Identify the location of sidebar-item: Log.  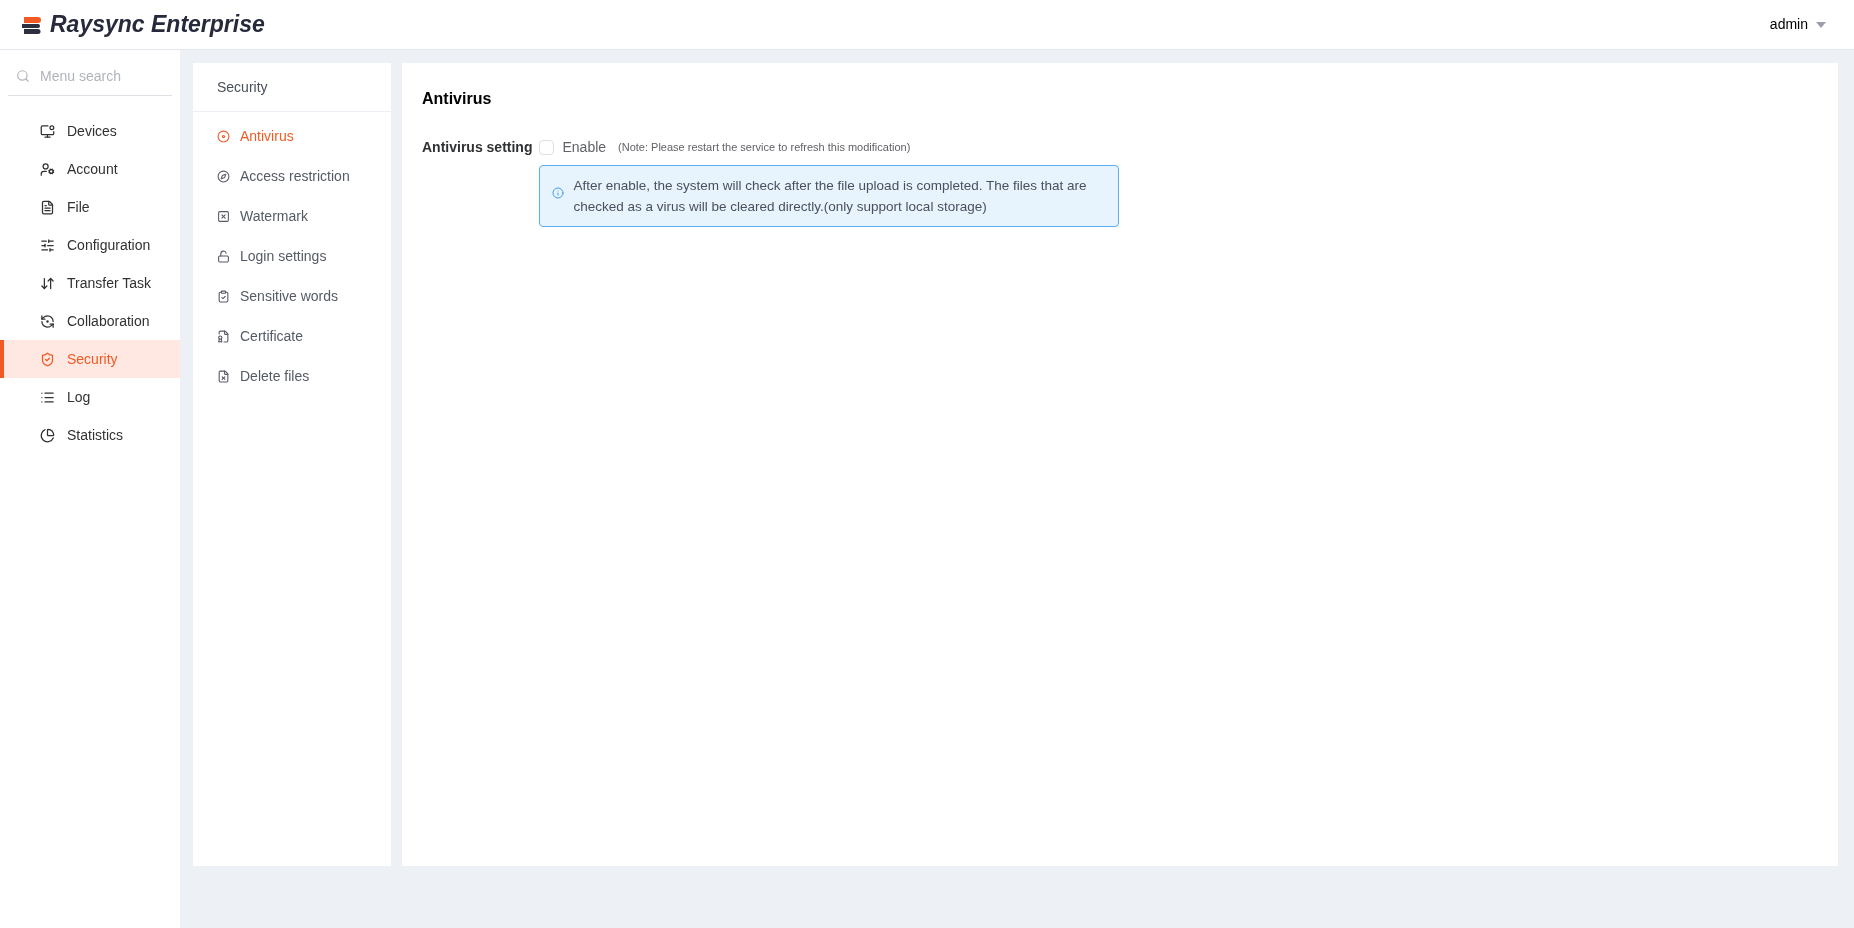
(90, 397).